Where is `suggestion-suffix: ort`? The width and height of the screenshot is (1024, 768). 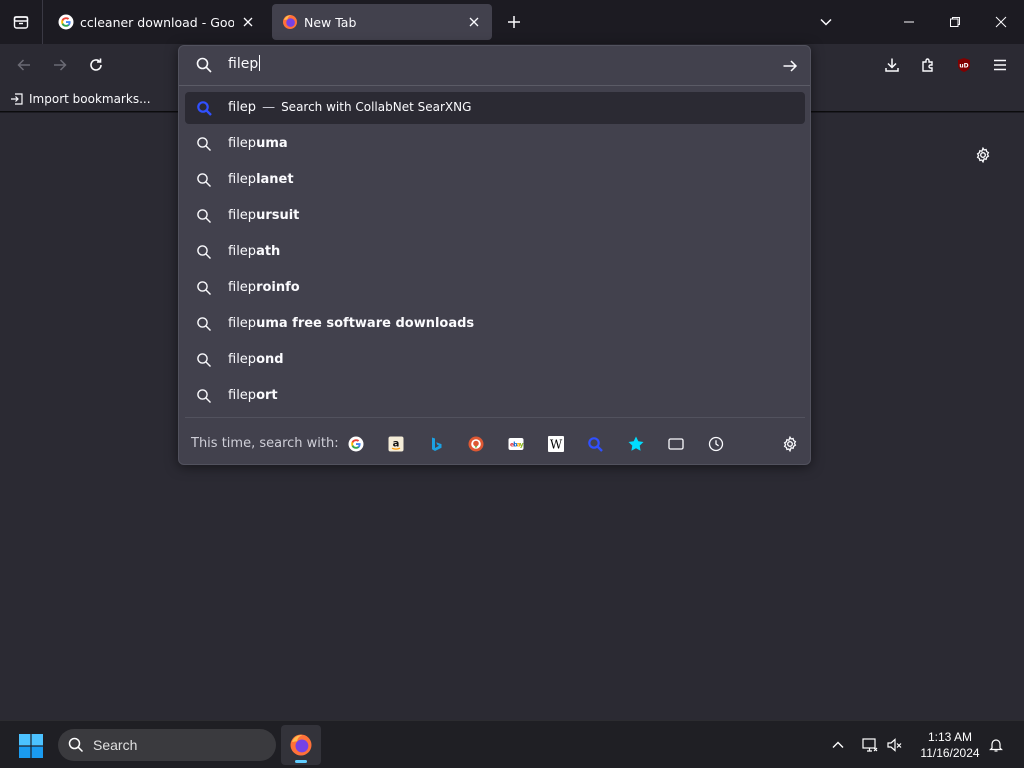
suggestion-suffix: ort is located at coordinates (267, 395).